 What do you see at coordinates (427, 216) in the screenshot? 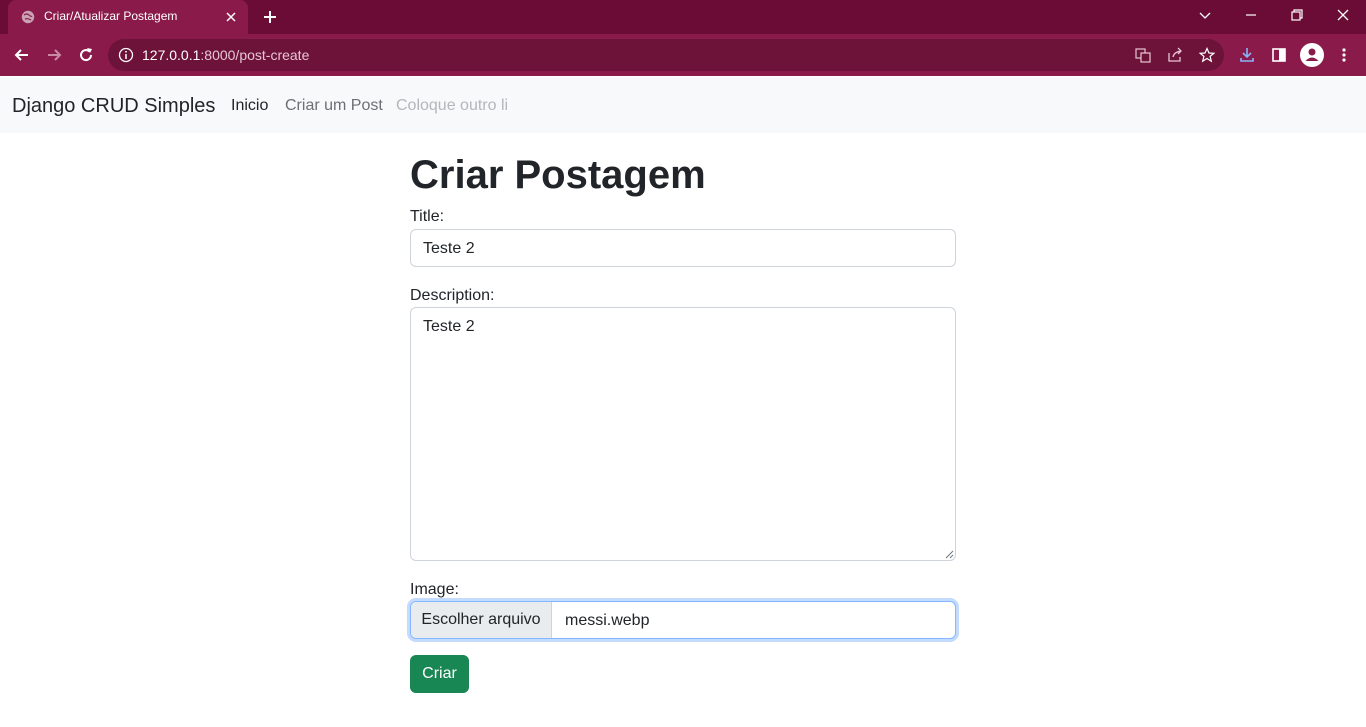
I see `title-label: Title:` at bounding box center [427, 216].